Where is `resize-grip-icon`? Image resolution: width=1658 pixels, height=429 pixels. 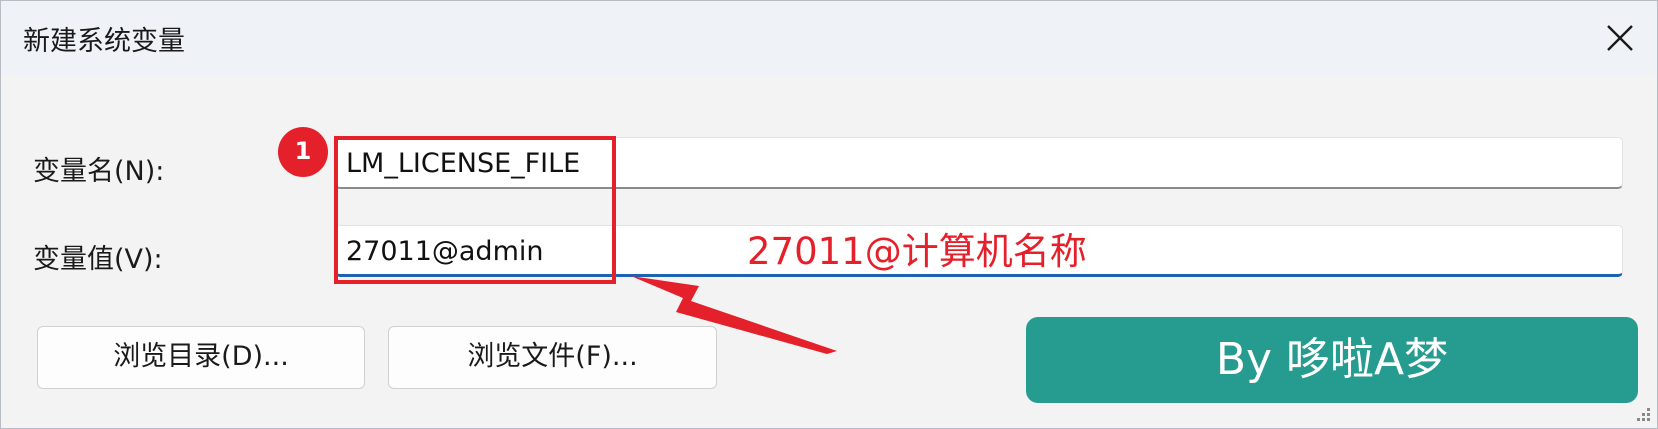
resize-grip-icon is located at coordinates (1643, 414).